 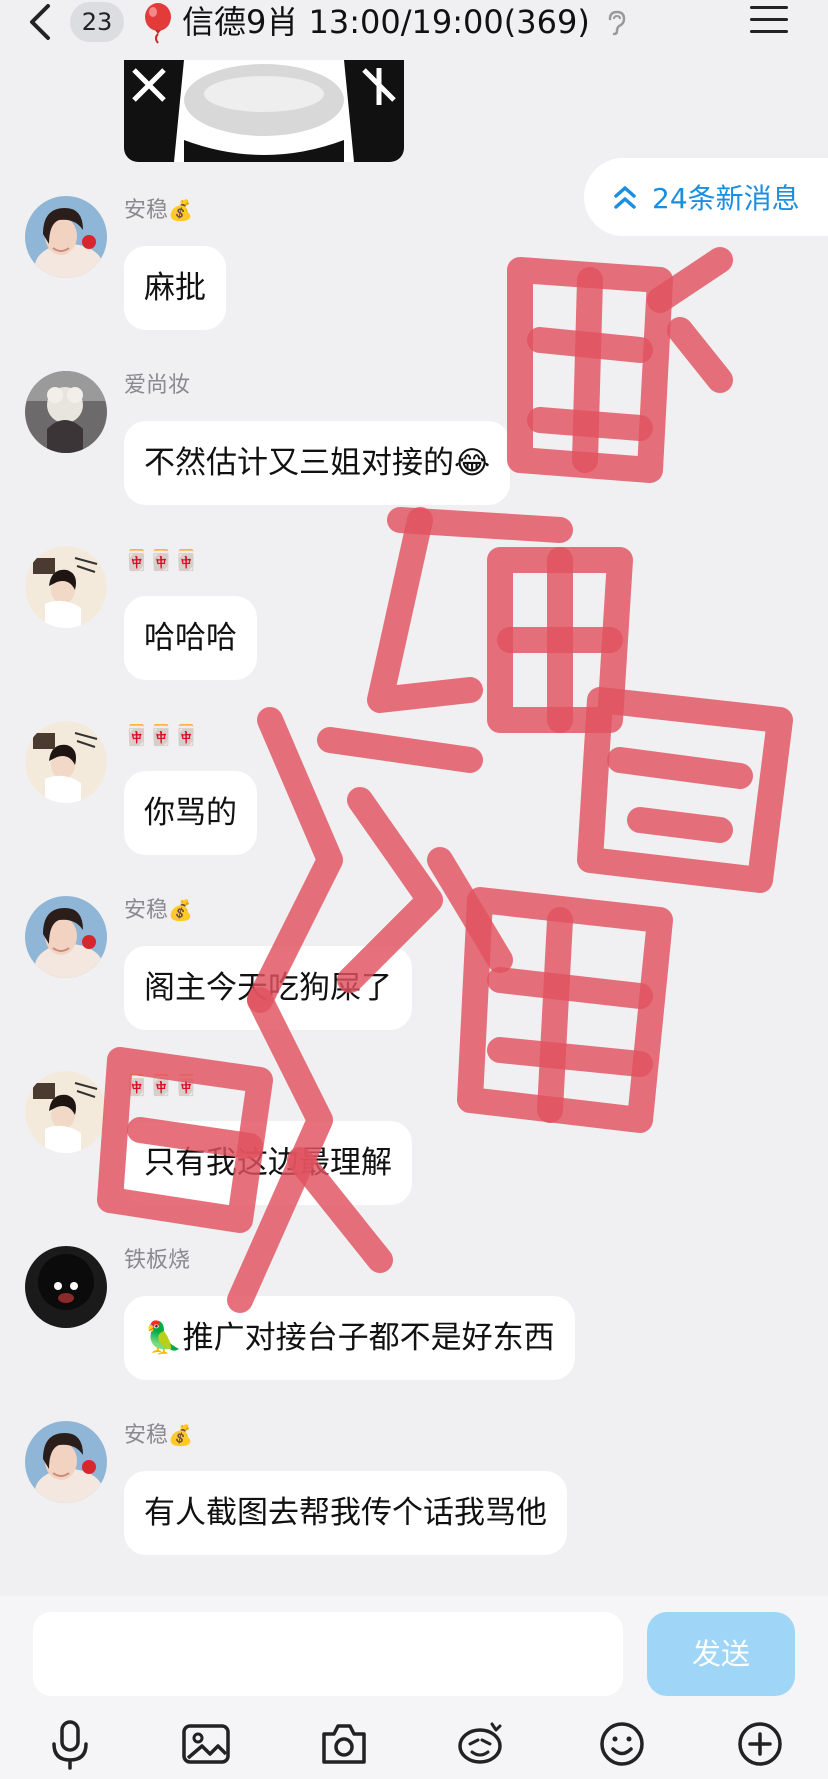 I want to click on send-button: 发送, so click(x=721, y=1654).